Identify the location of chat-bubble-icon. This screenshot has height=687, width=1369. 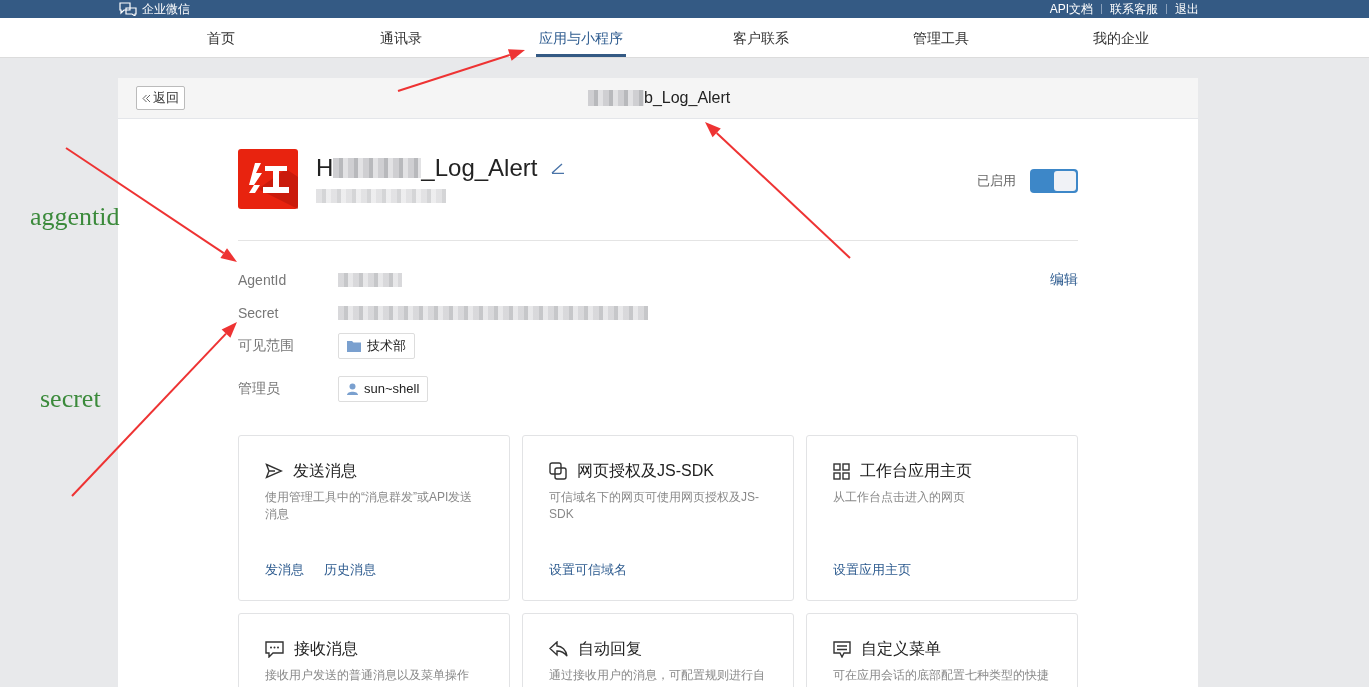
(274, 649).